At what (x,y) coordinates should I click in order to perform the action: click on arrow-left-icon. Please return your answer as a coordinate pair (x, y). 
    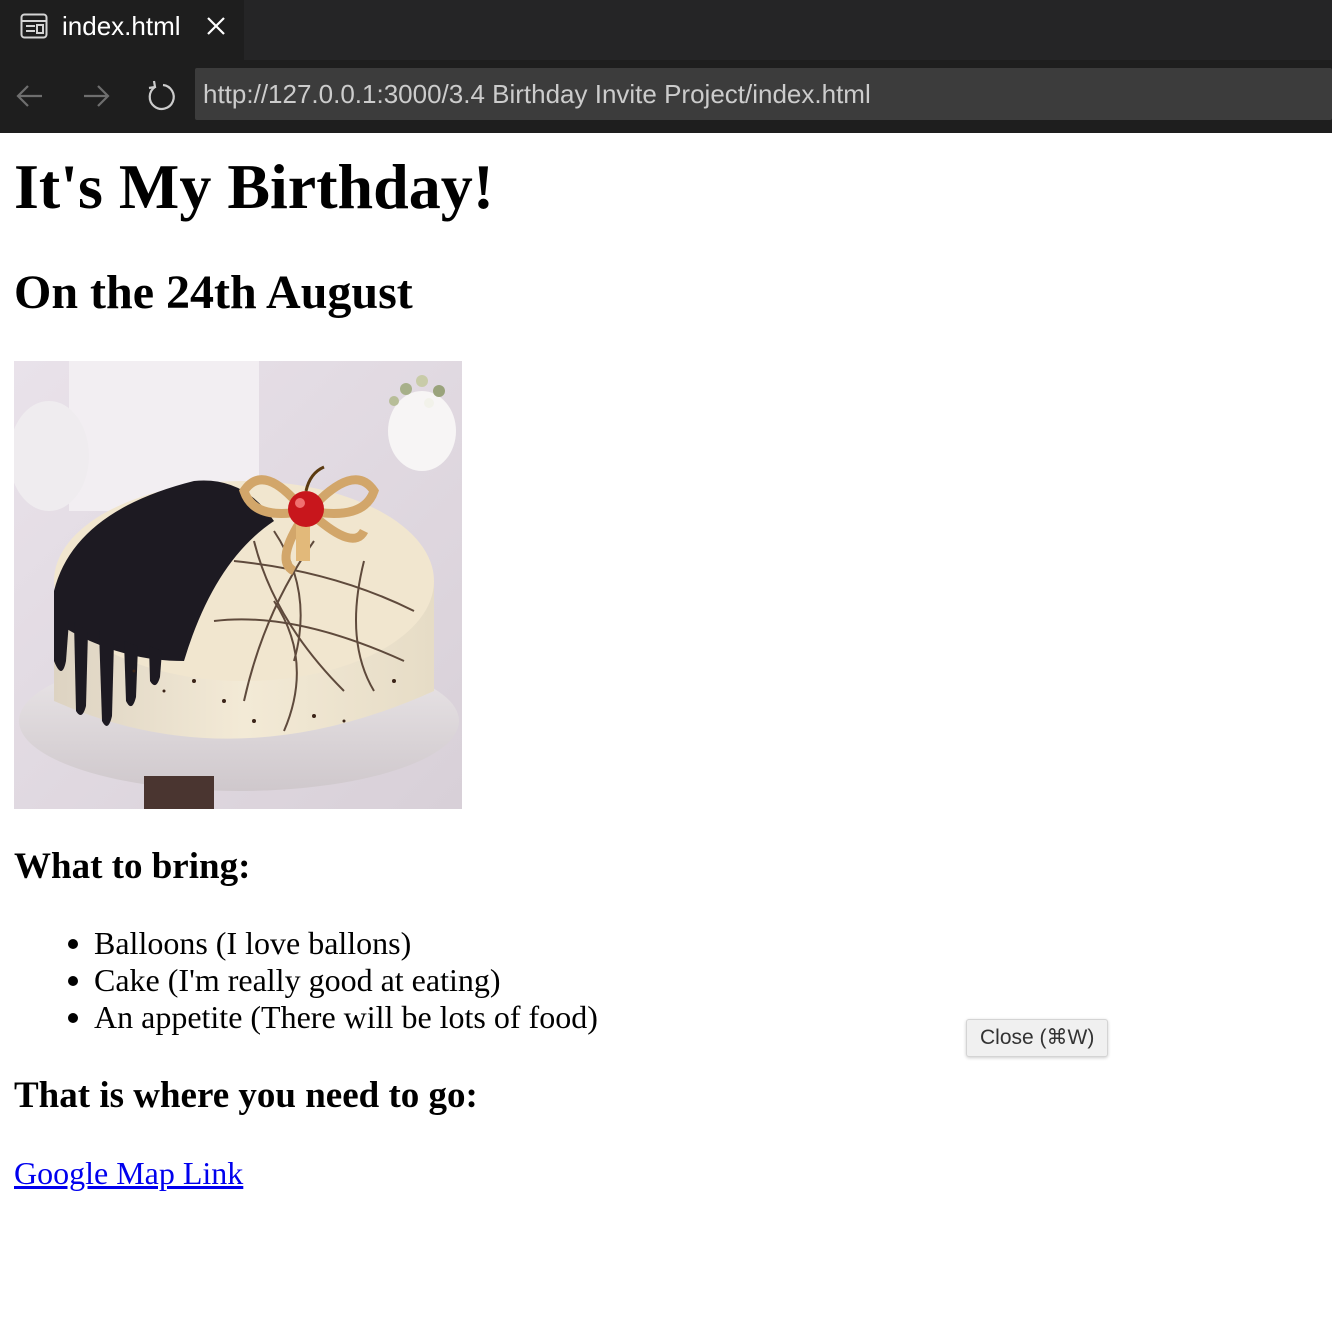
    Looking at the image, I should click on (30, 96).